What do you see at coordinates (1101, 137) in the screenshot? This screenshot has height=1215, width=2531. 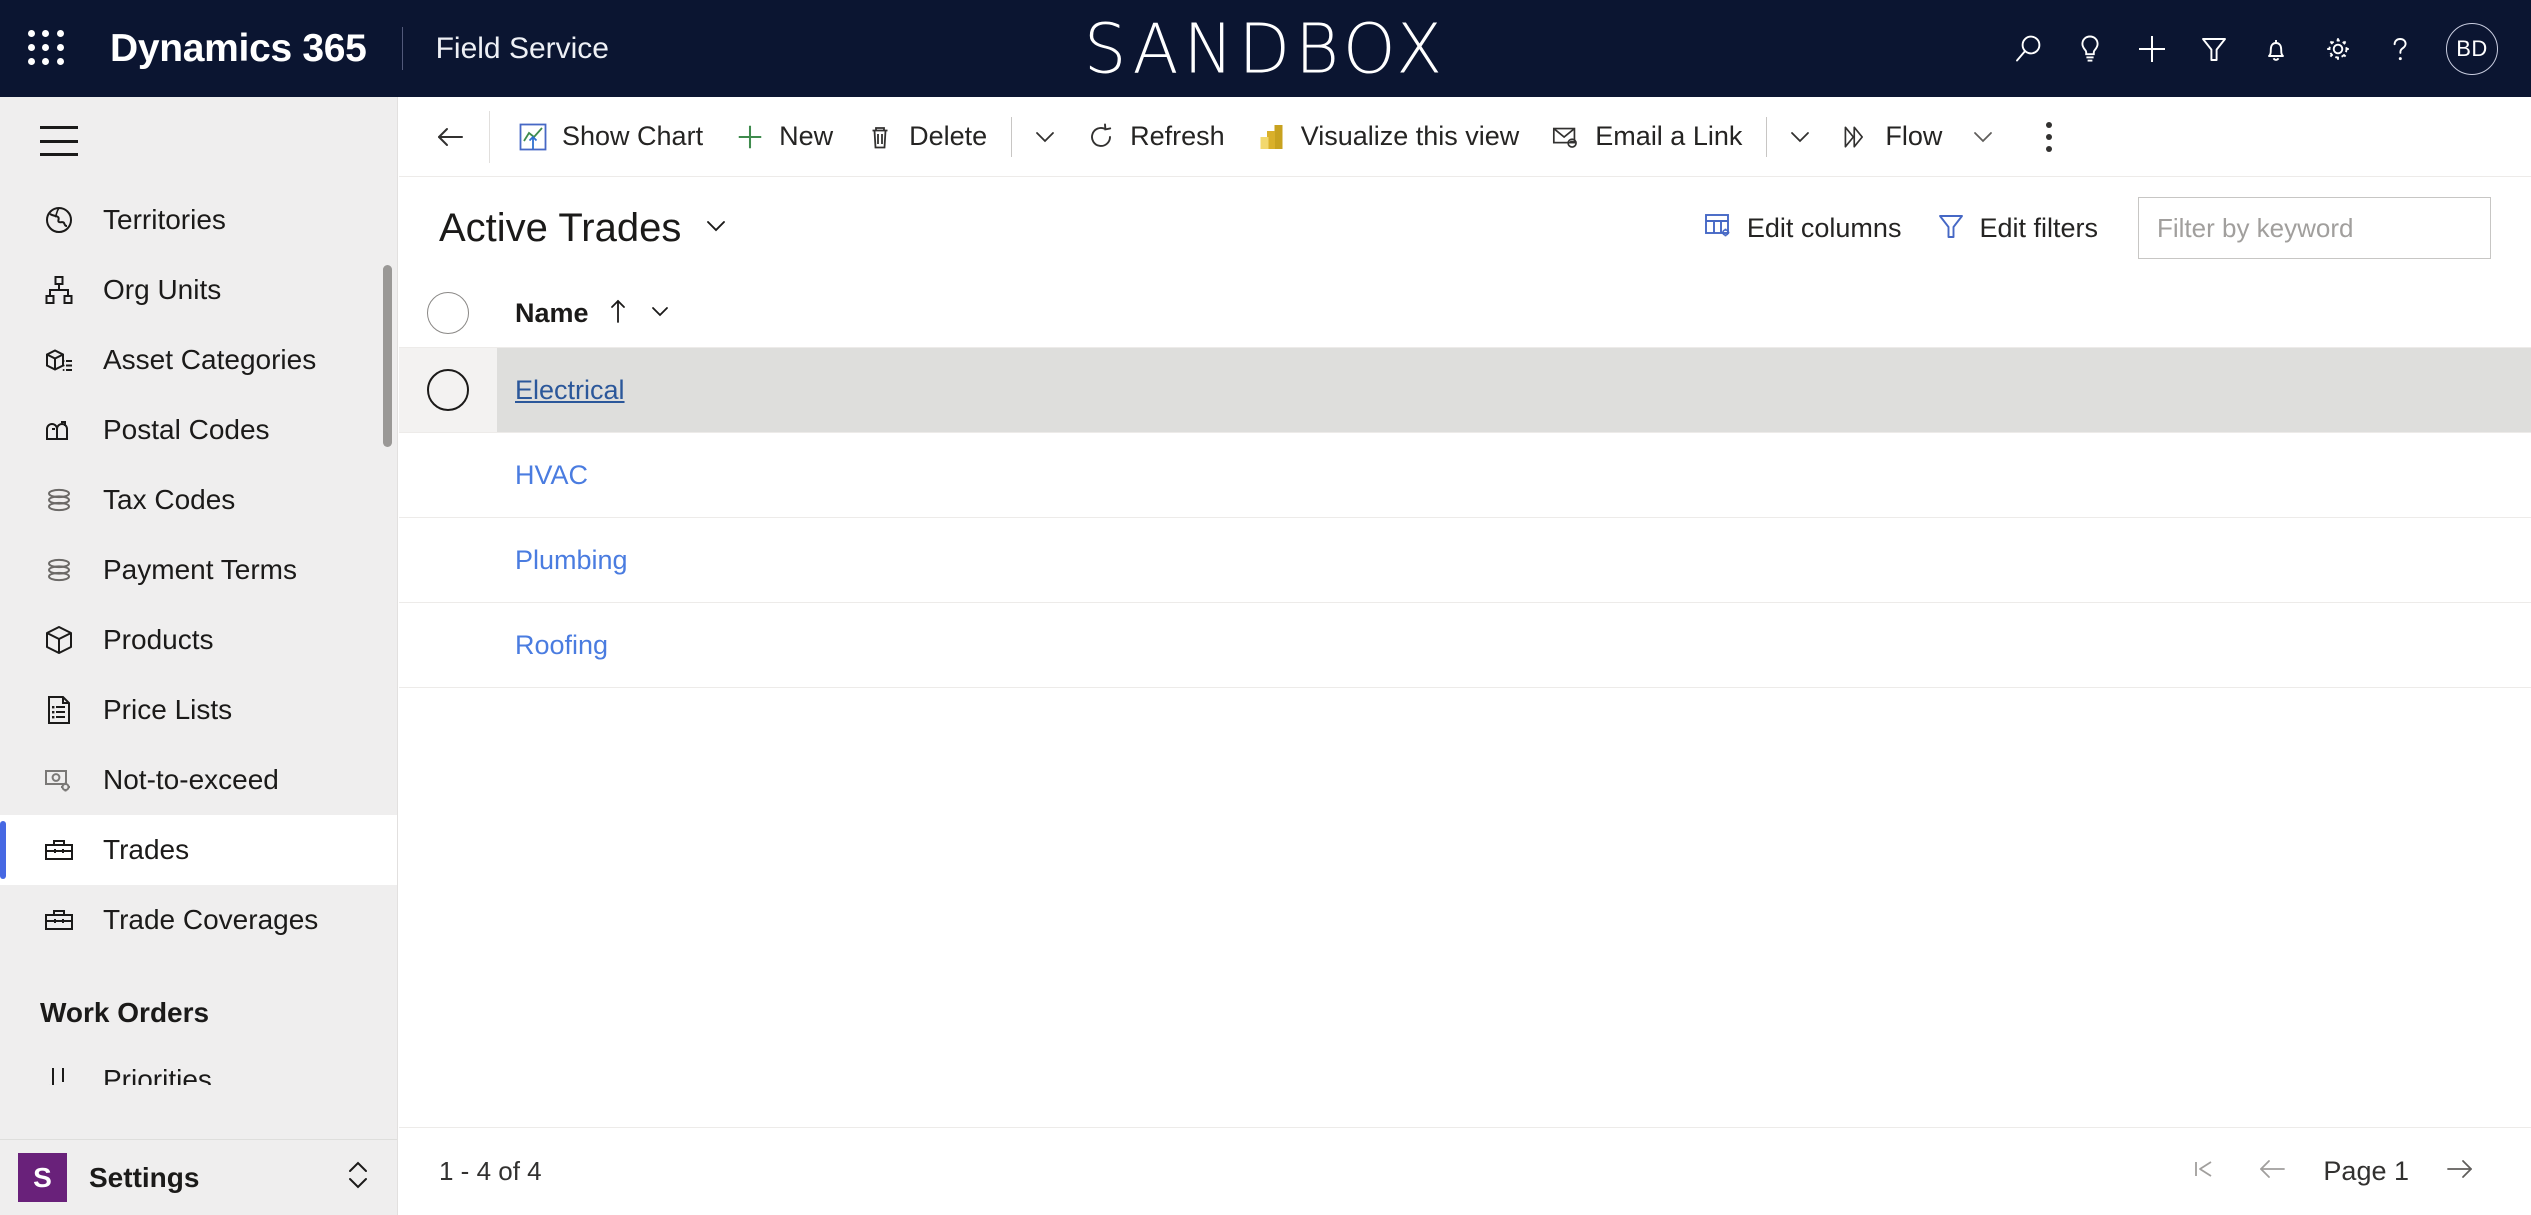 I see `refresh-circular-arrow-icon` at bounding box center [1101, 137].